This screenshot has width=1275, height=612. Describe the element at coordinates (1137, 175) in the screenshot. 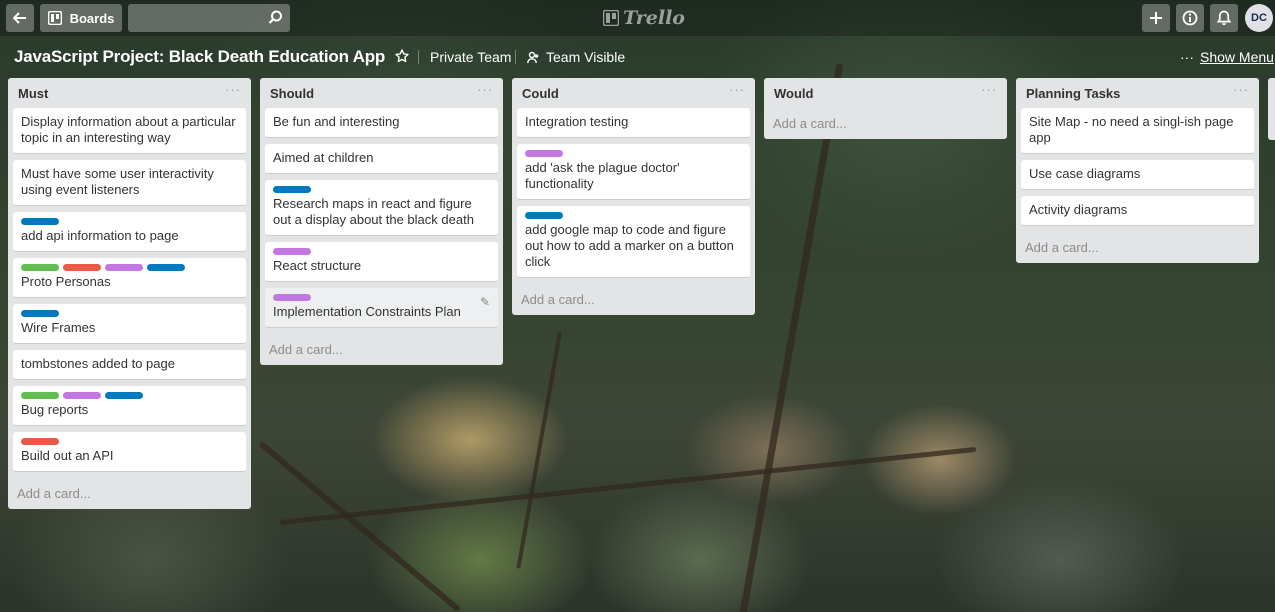

I see `card: Use case diagrams` at that location.